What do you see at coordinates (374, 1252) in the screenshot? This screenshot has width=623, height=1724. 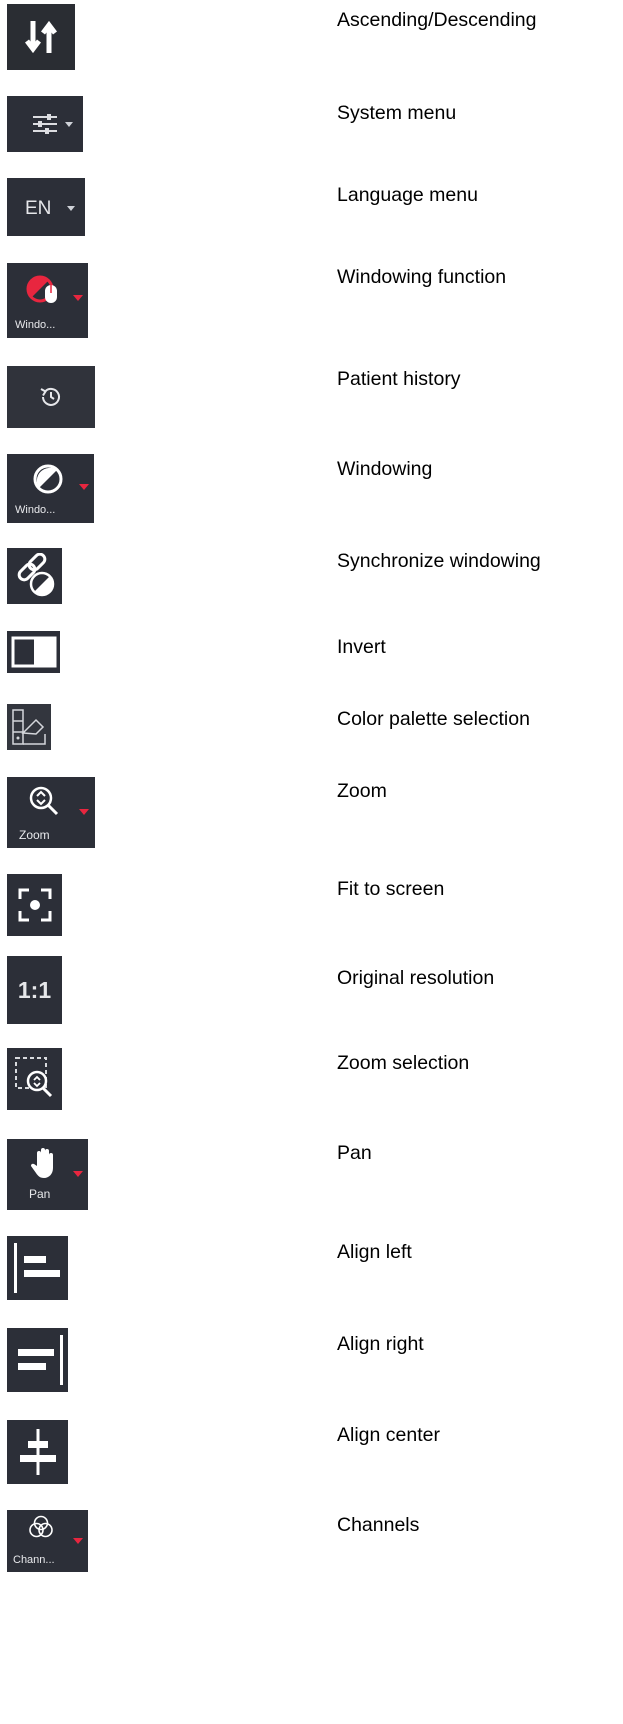 I see `legend-label: Align left` at bounding box center [374, 1252].